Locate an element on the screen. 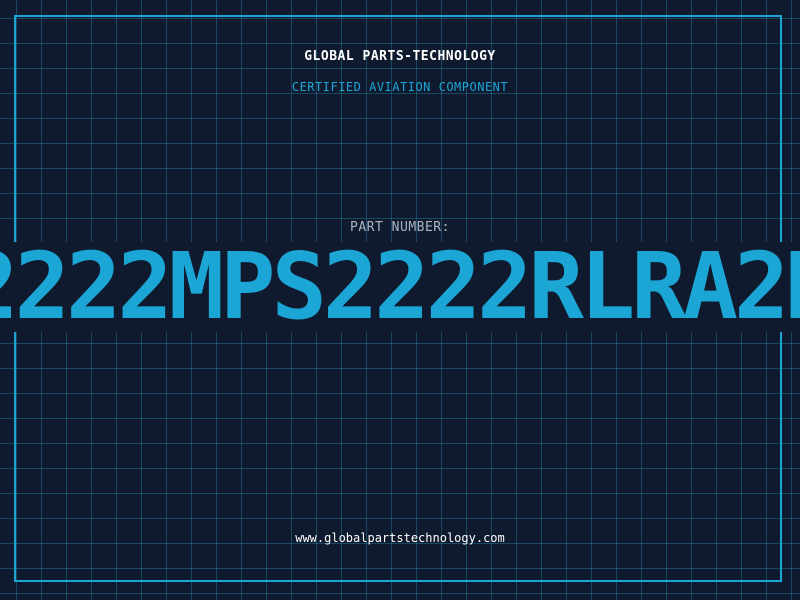 This screenshot has height=600, width=800. website-url: www.globalpartstechnology.com is located at coordinates (400, 538).